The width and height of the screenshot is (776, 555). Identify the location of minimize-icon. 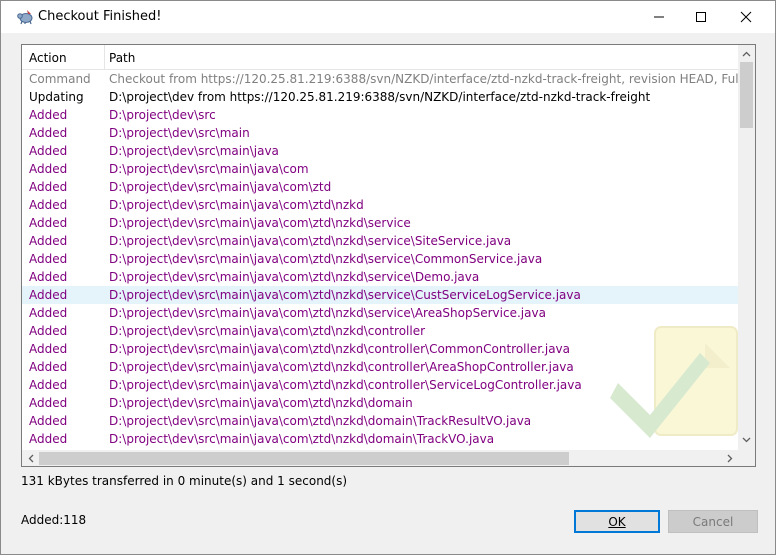
(659, 17).